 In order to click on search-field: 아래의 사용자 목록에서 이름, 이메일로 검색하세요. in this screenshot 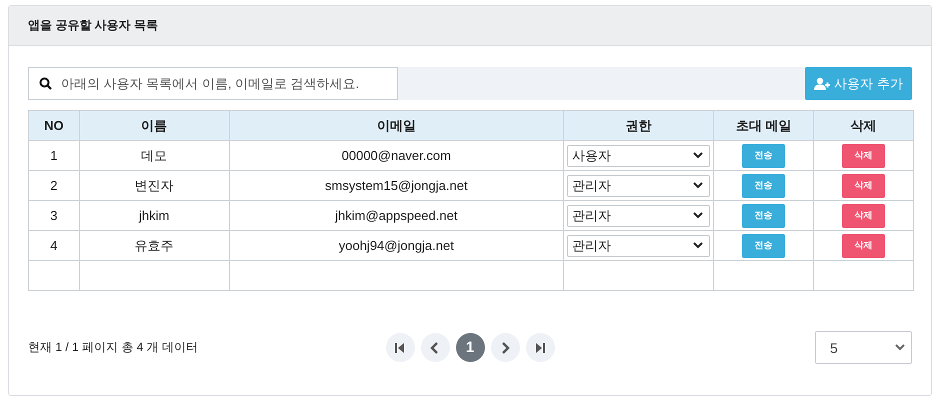, I will do `click(213, 83)`.